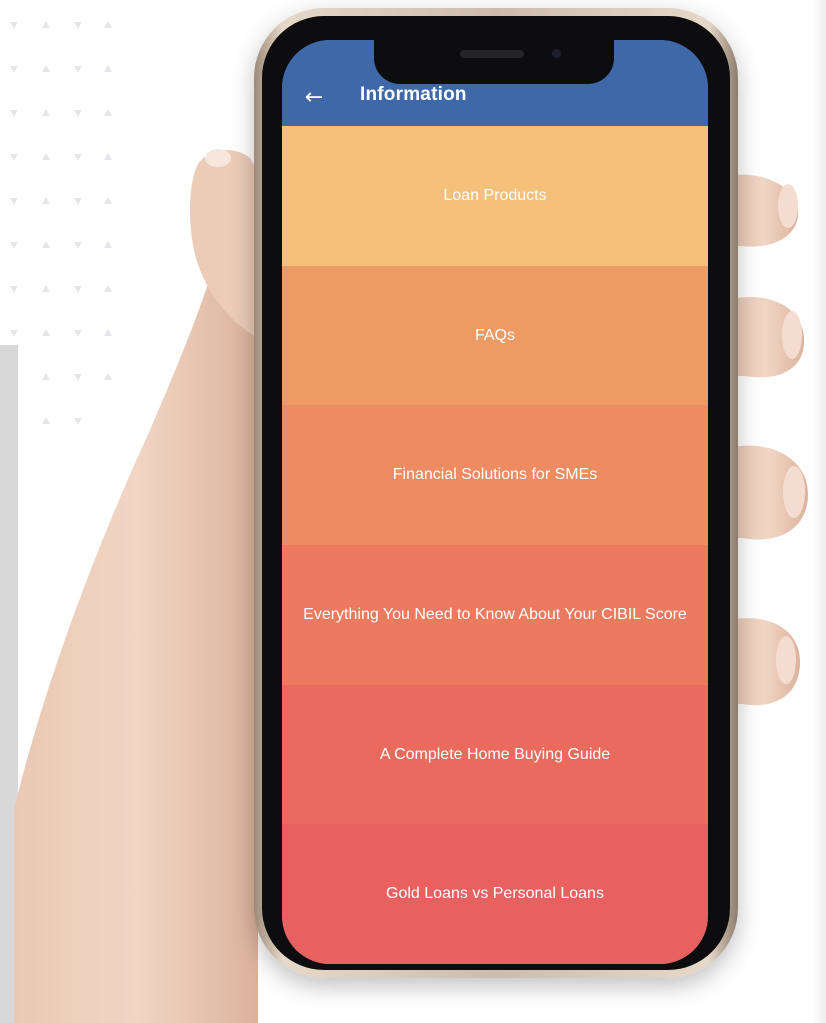 The image size is (826, 1023). Describe the element at coordinates (495, 335) in the screenshot. I see `menu-item-faqs: FAQs` at that location.